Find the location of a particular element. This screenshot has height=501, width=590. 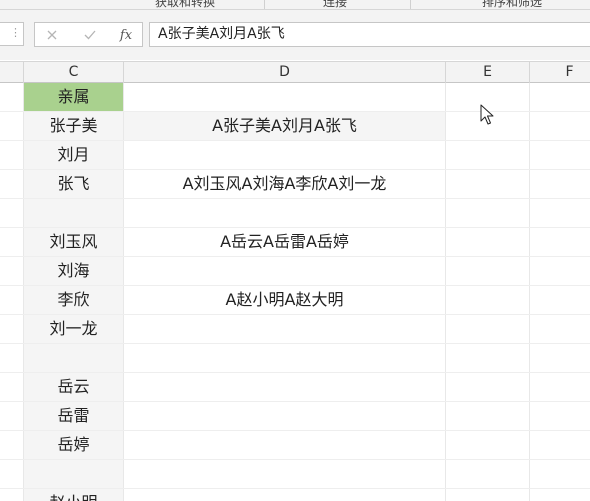

formula-input: A张子美A刘月A张飞 is located at coordinates (369, 34).